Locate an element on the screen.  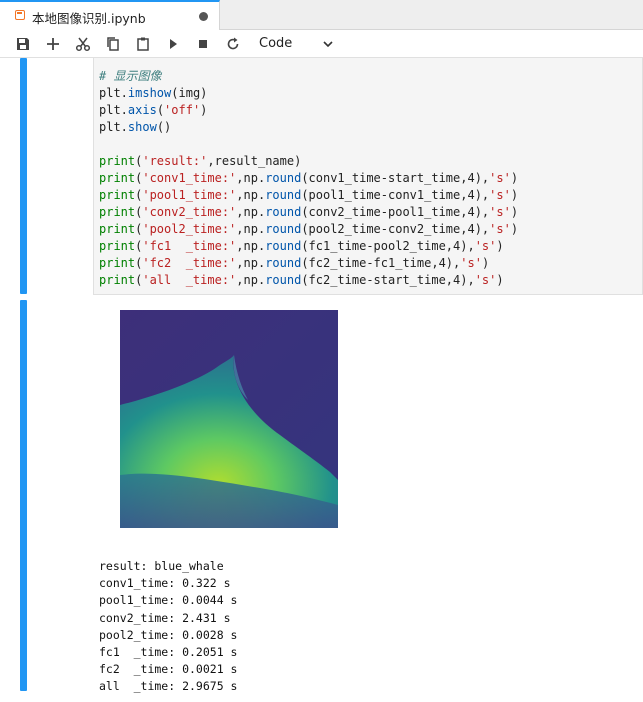
save-icon is located at coordinates (23, 44).